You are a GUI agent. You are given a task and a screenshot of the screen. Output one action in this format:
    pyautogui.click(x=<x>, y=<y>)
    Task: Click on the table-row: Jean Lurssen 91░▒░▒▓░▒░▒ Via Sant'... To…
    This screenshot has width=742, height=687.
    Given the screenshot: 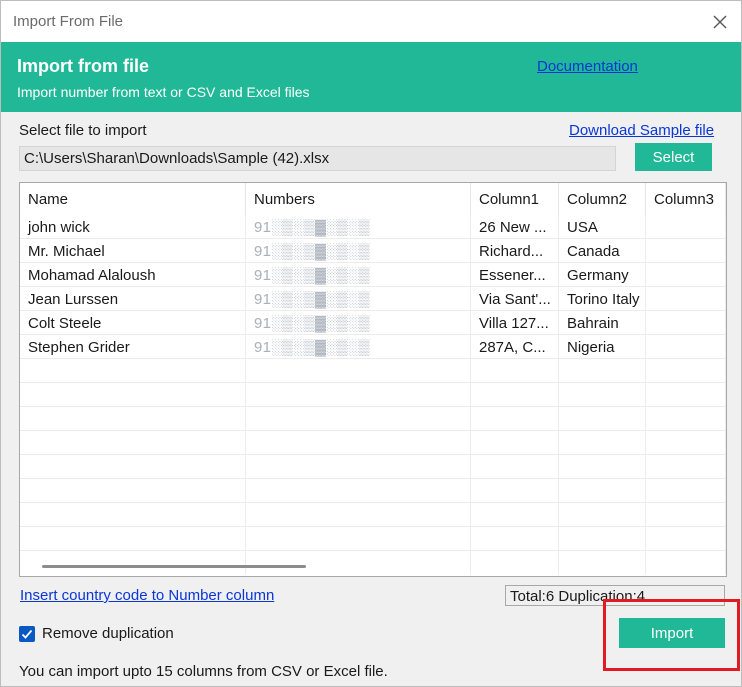 What is the action you would take?
    pyautogui.click(x=373, y=299)
    